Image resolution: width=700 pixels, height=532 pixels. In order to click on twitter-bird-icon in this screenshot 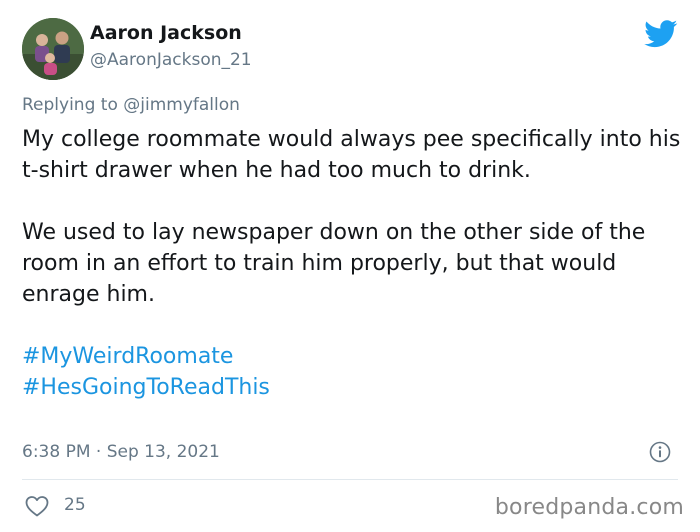, I will do `click(661, 34)`.